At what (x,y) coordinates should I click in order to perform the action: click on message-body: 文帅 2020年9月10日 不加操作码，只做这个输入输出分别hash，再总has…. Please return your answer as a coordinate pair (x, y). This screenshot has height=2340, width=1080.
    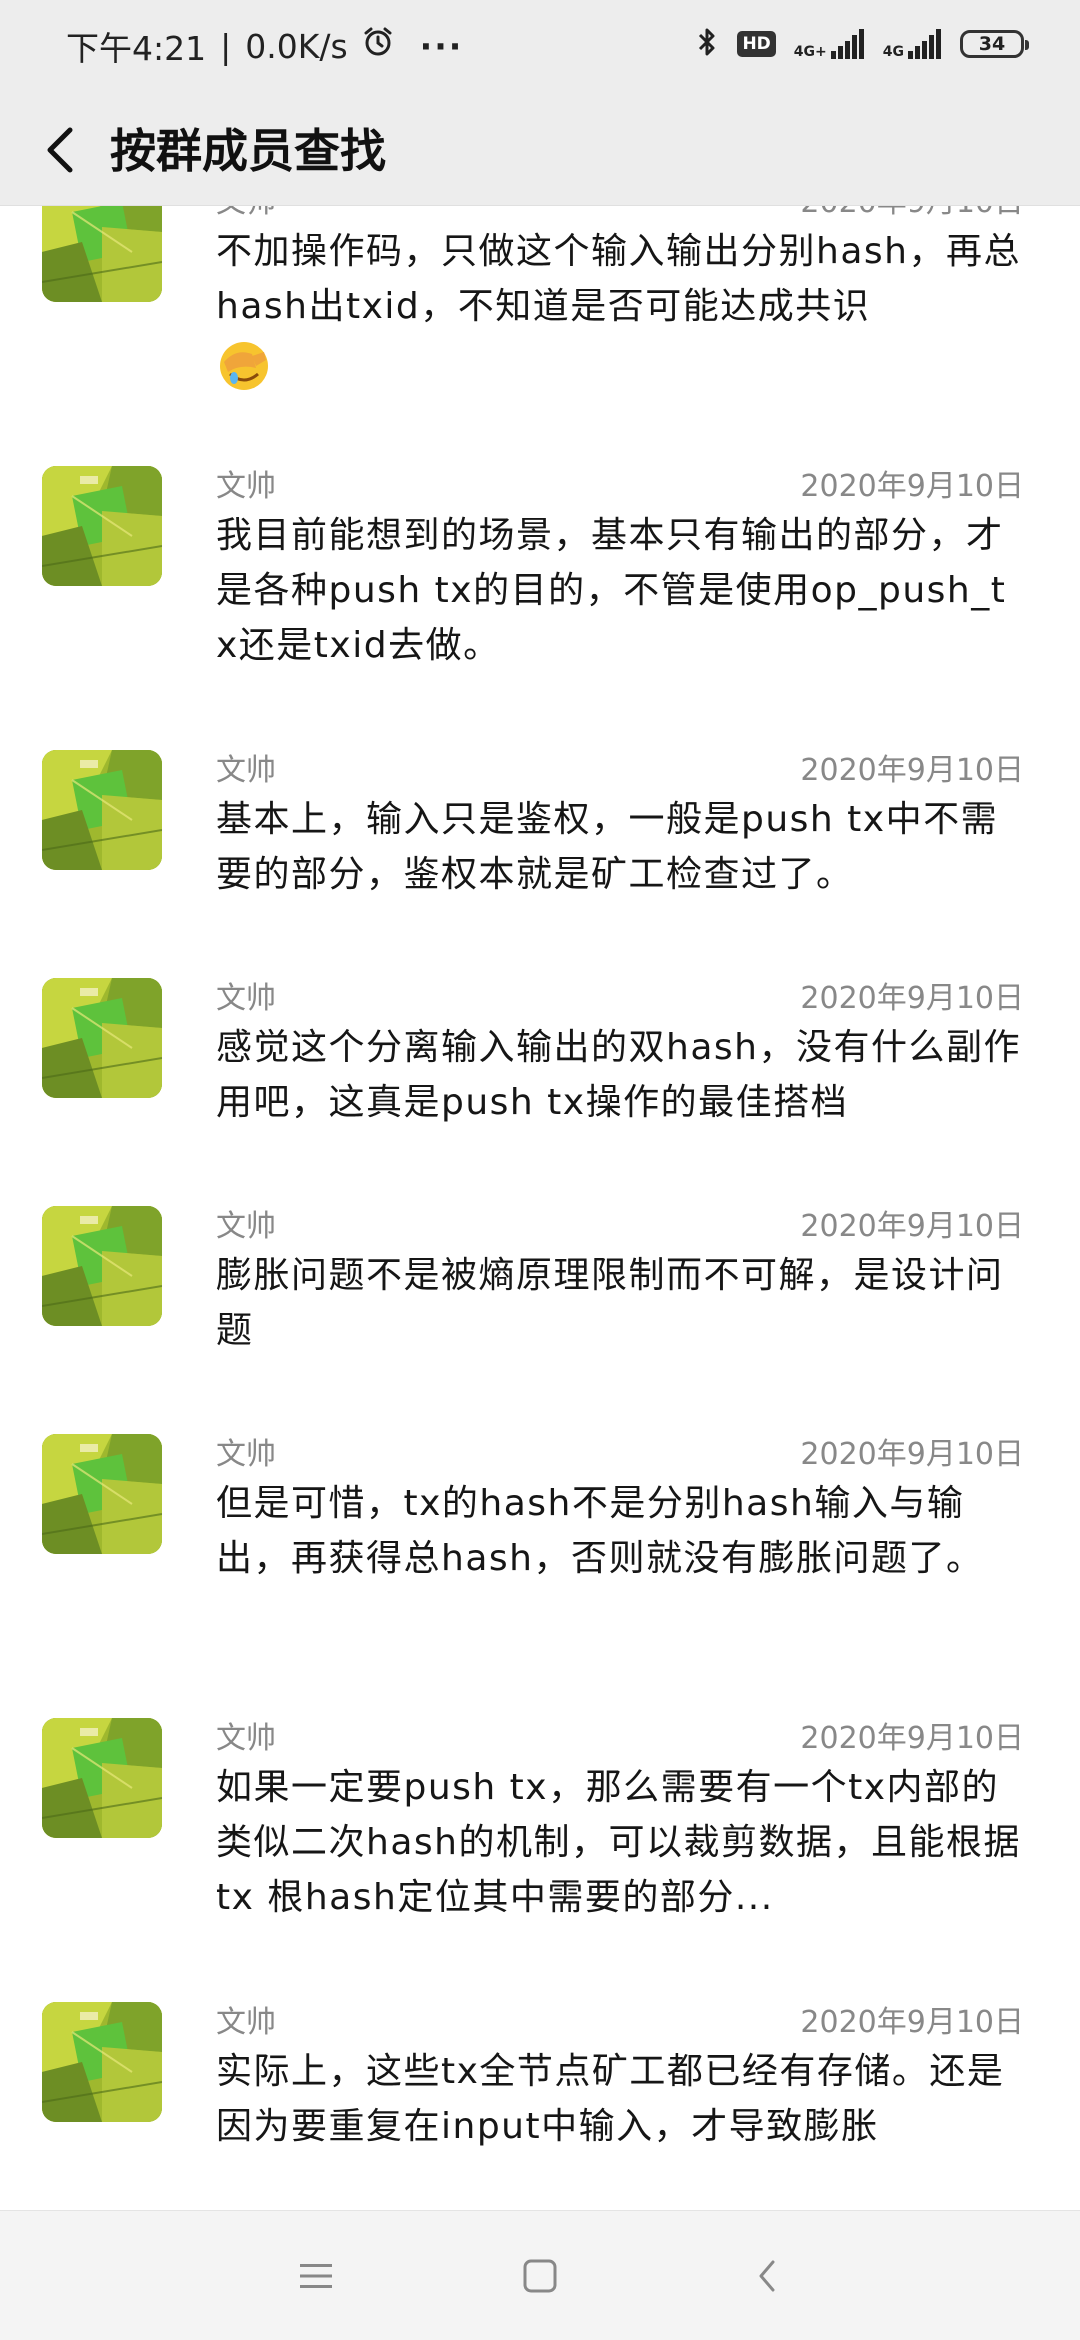
    Looking at the image, I should click on (620, 332).